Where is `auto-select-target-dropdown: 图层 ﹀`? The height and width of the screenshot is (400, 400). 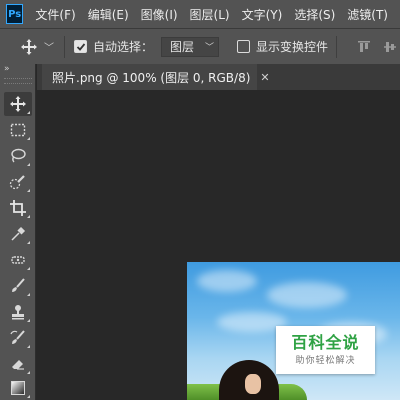
auto-select-target-dropdown: 图层 ﹀ is located at coordinates (190, 46).